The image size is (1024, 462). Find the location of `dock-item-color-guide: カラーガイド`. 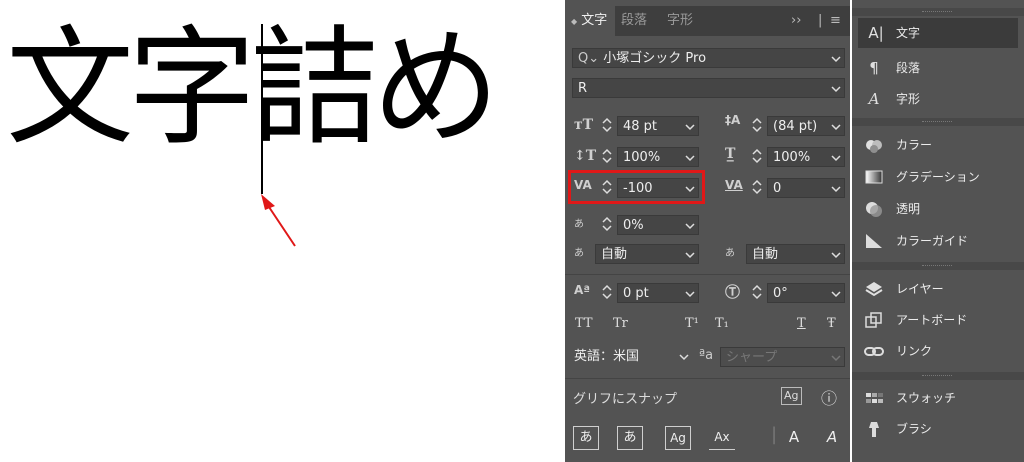

dock-item-color-guide: カラーガイド is located at coordinates (938, 241).